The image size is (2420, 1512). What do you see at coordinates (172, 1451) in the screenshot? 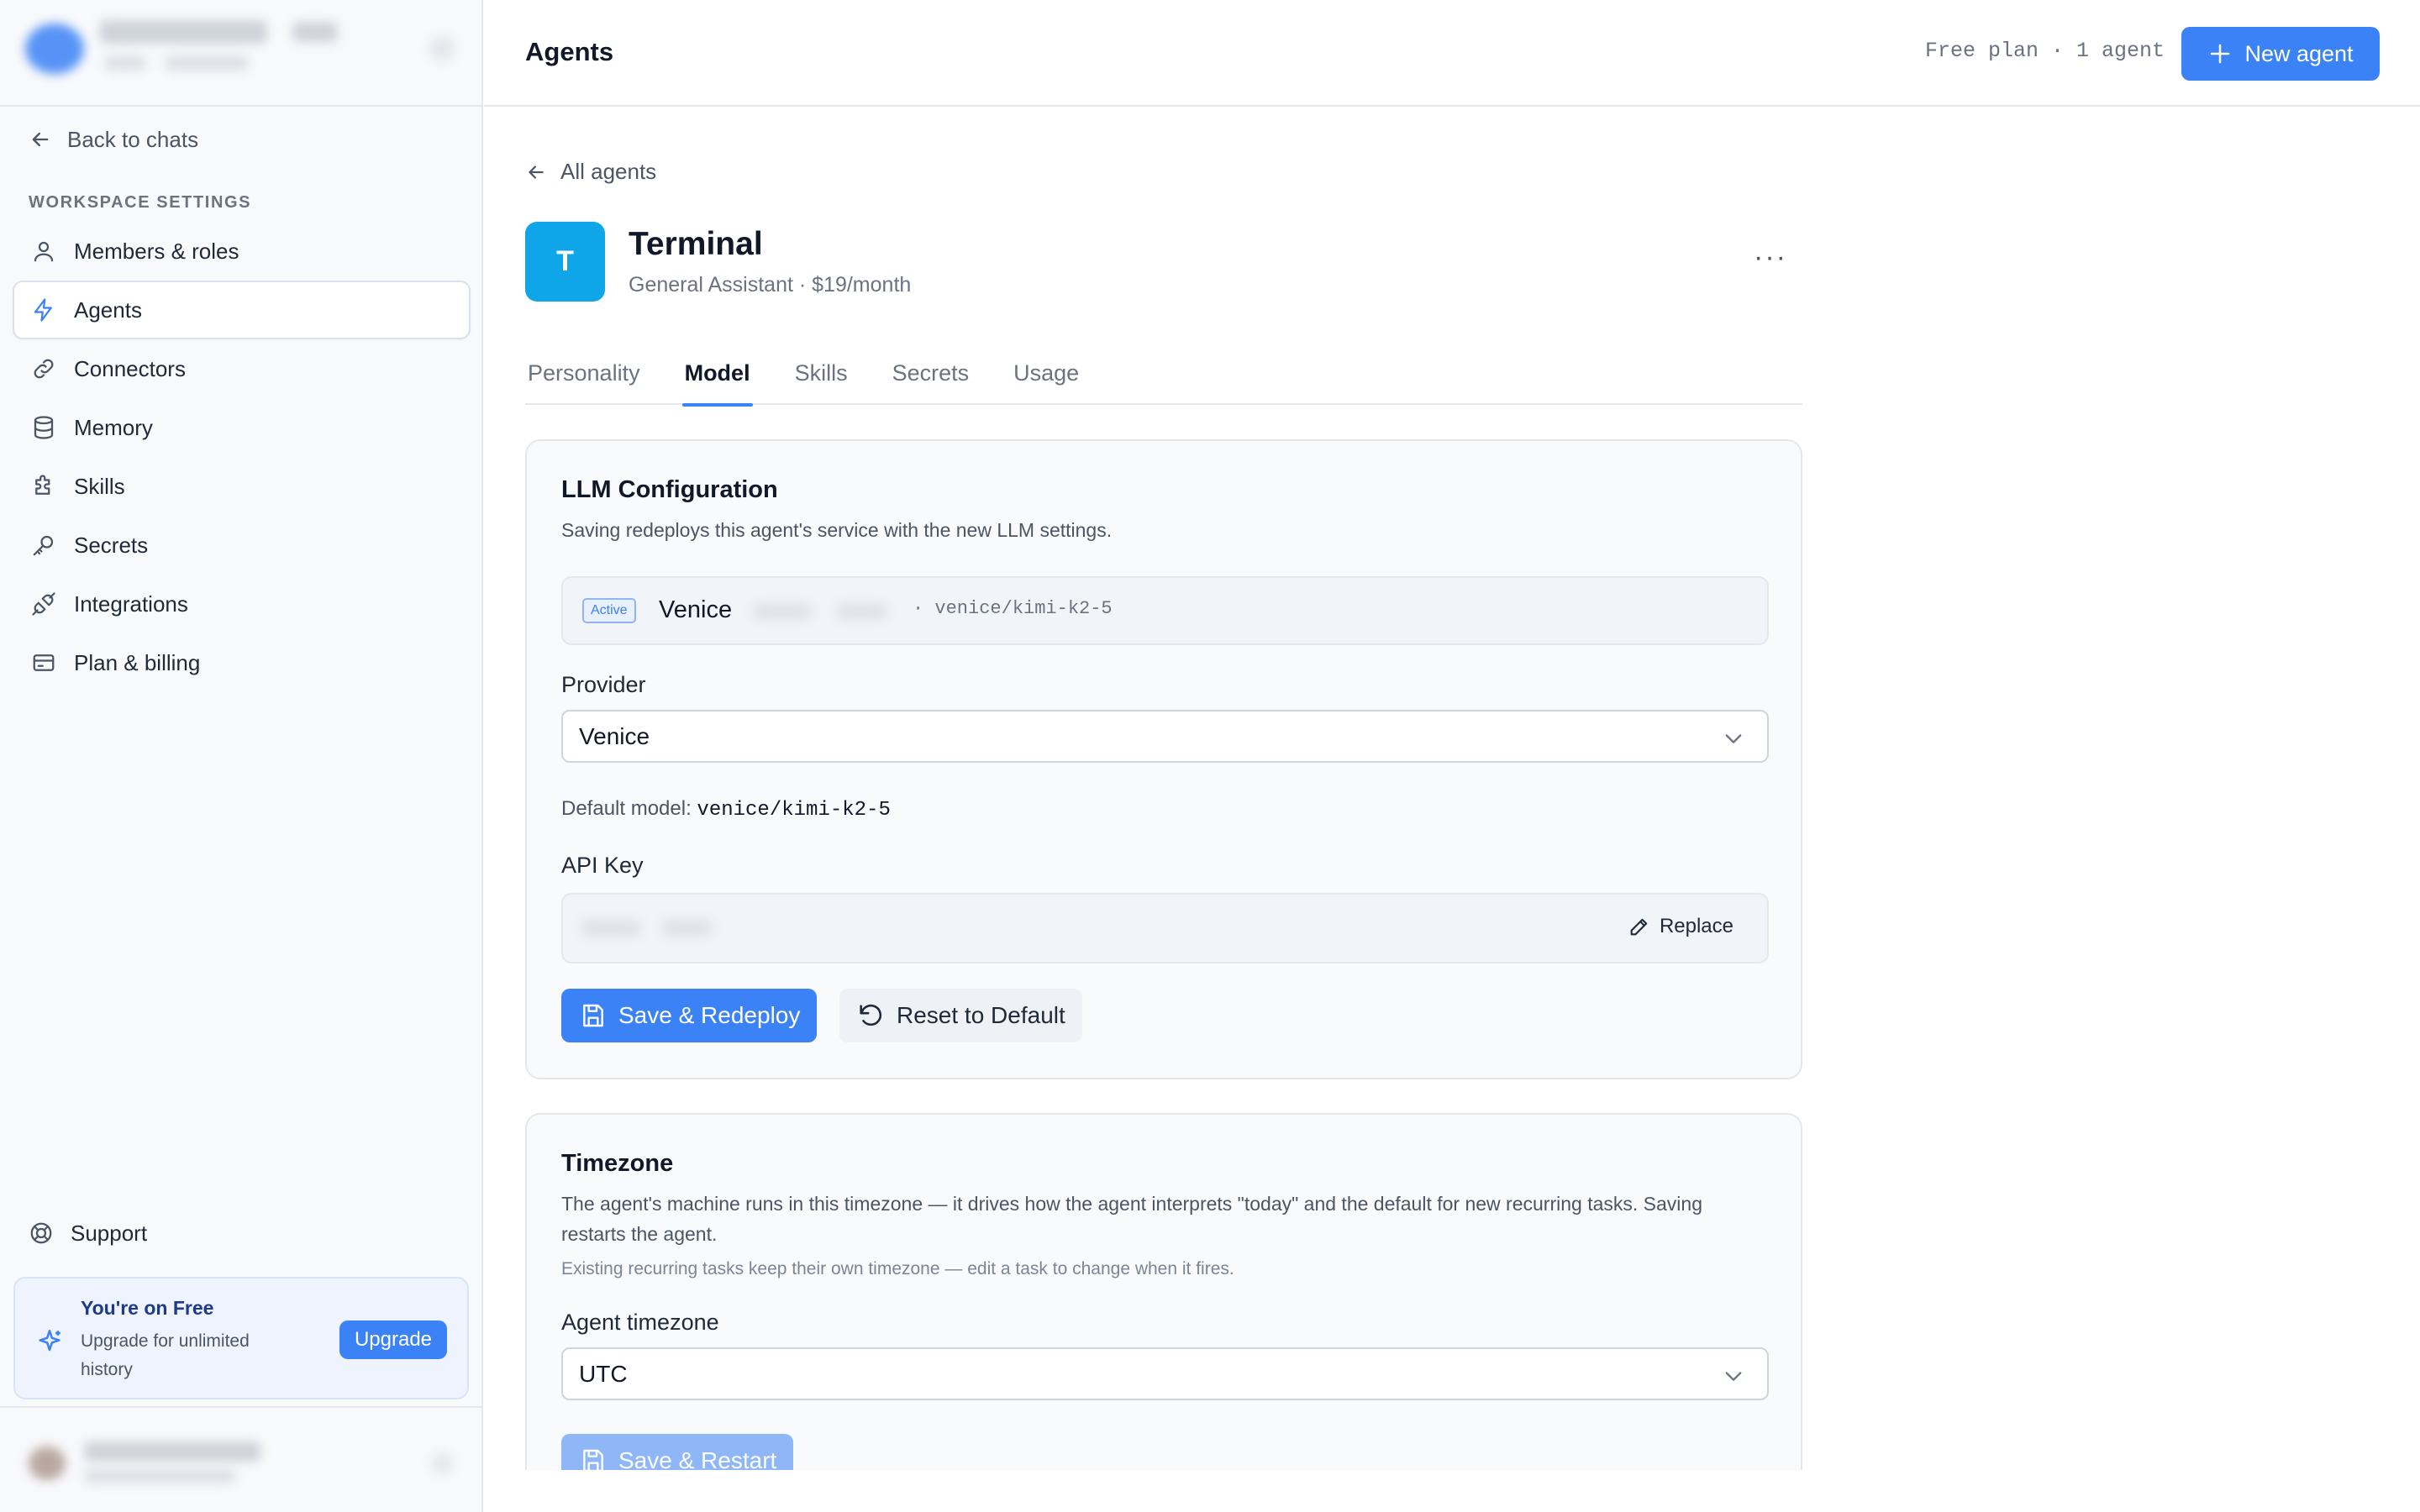
I see `user-name-redacted` at bounding box center [172, 1451].